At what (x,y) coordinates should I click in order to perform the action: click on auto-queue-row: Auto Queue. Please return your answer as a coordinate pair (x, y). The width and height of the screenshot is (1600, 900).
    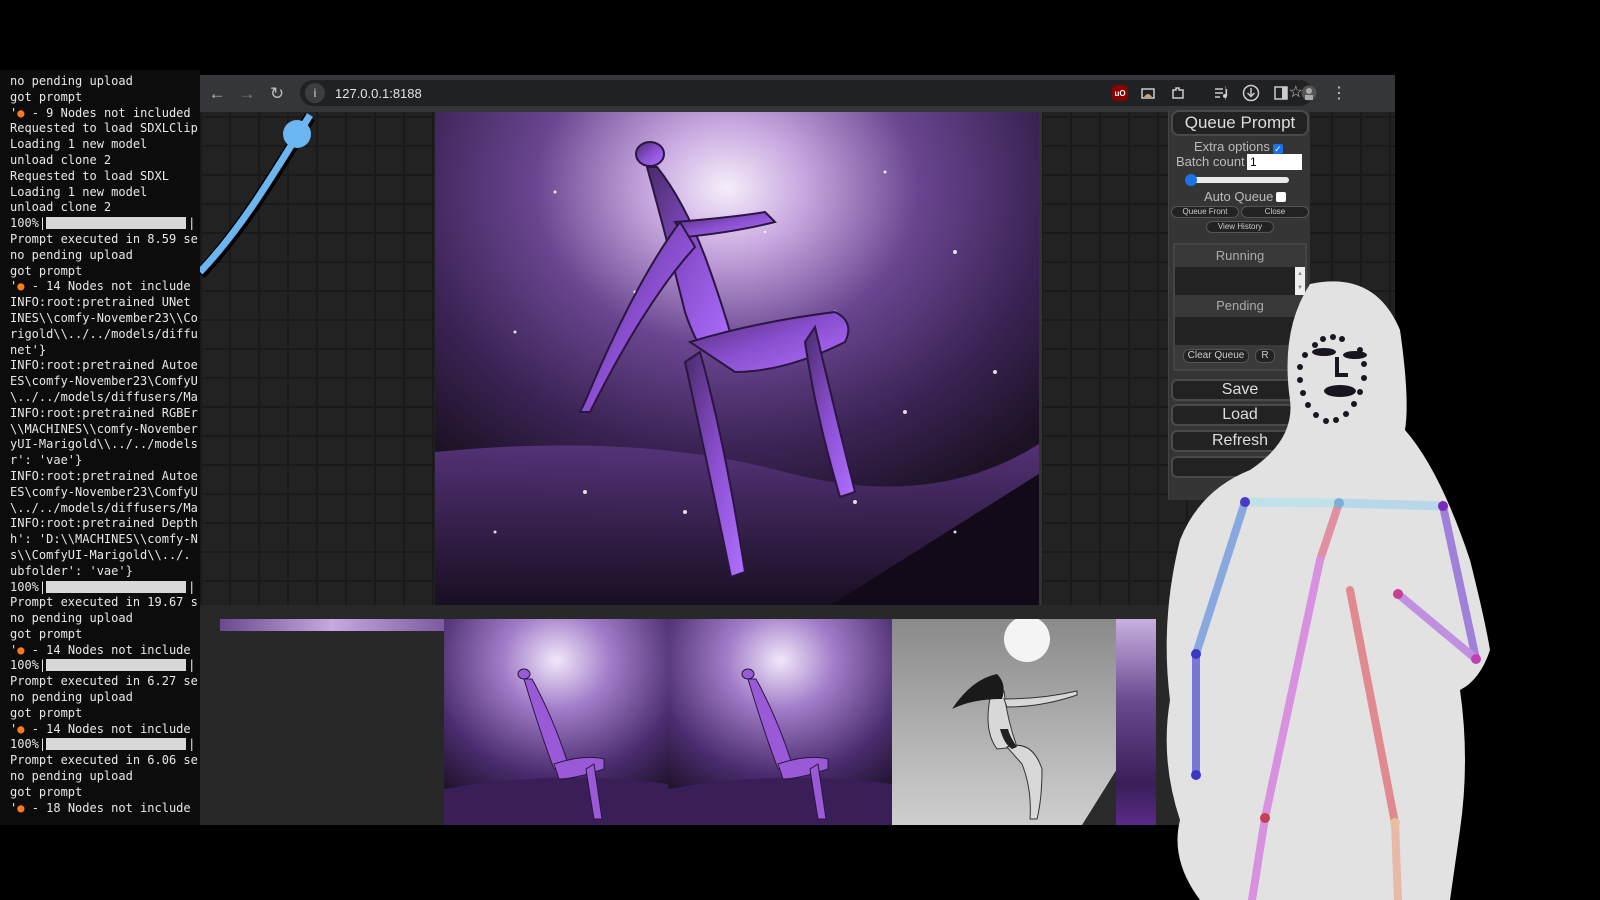
    Looking at the image, I should click on (1245, 196).